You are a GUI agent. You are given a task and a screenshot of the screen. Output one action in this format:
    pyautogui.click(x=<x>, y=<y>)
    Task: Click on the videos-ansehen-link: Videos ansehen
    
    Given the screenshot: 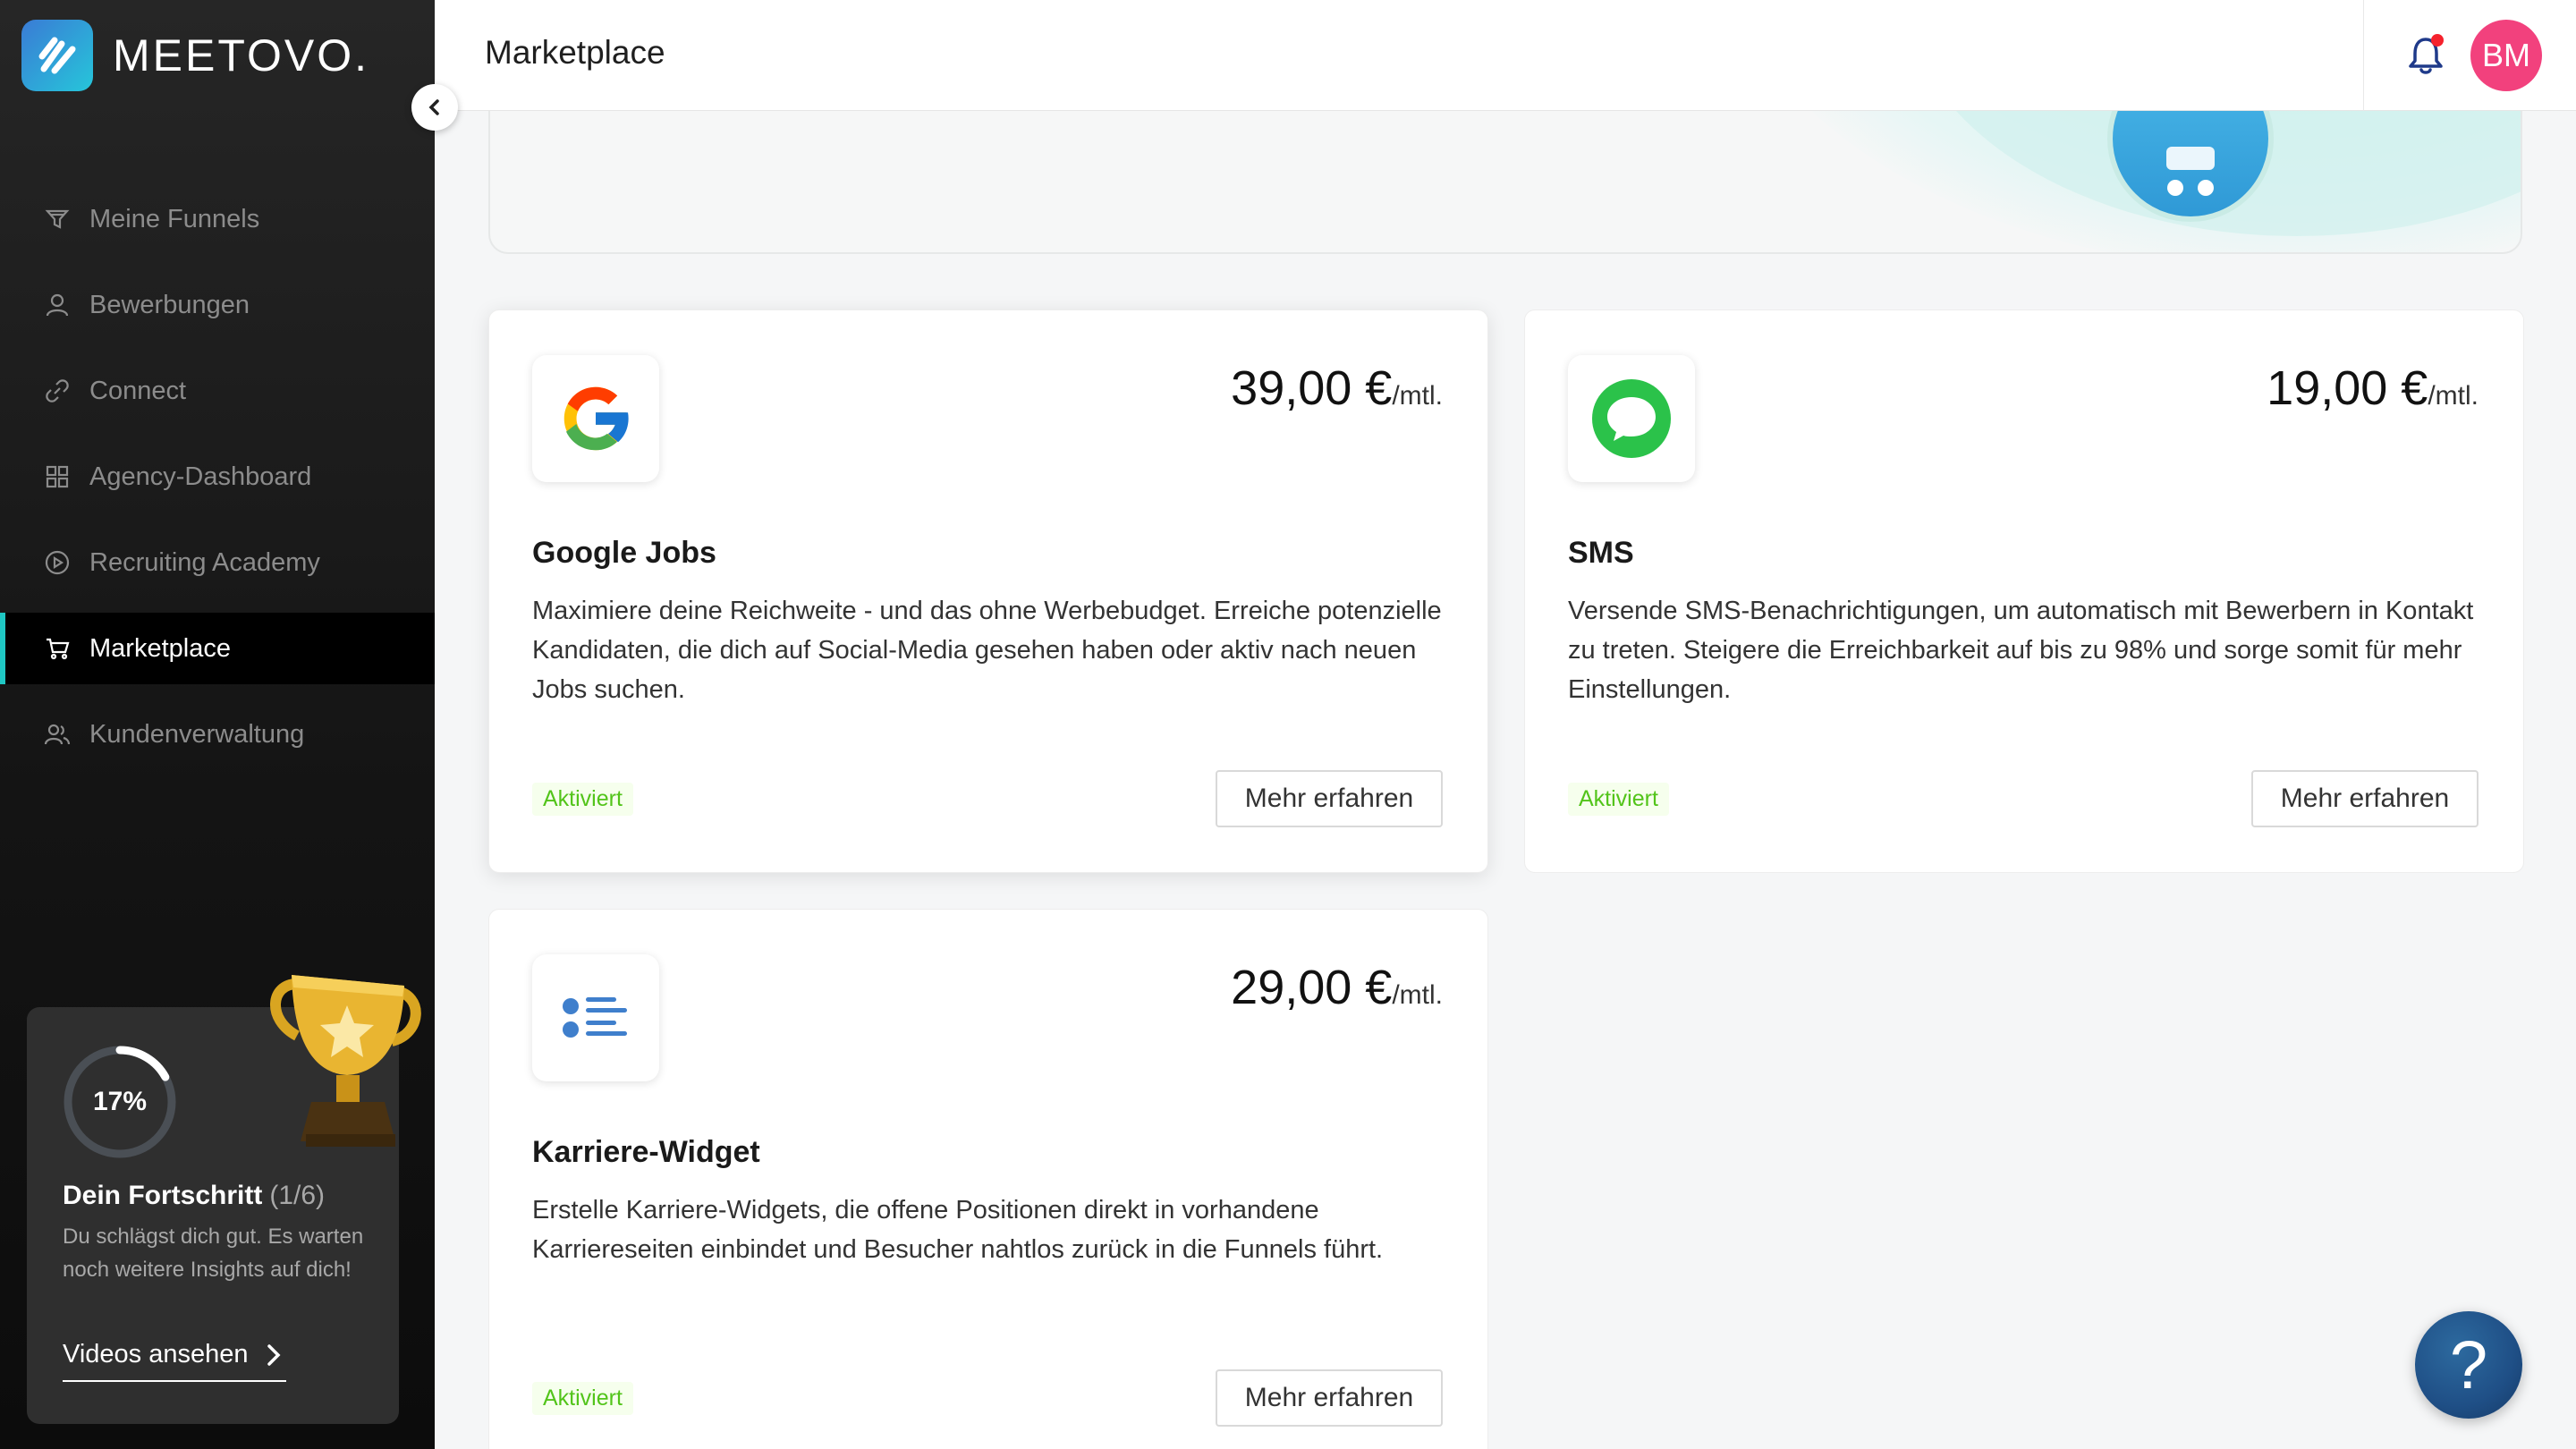 What is the action you would take?
    pyautogui.click(x=174, y=1361)
    